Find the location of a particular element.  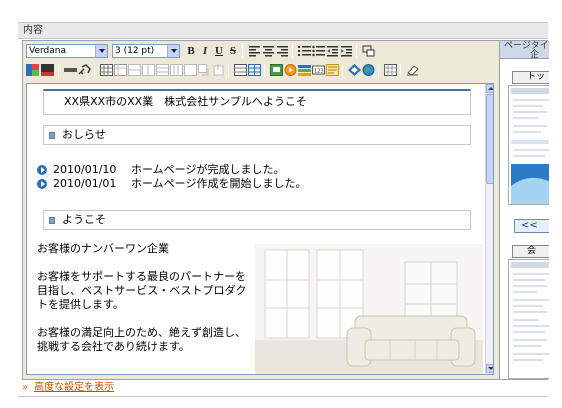

cell-props-icon is located at coordinates (218, 70).